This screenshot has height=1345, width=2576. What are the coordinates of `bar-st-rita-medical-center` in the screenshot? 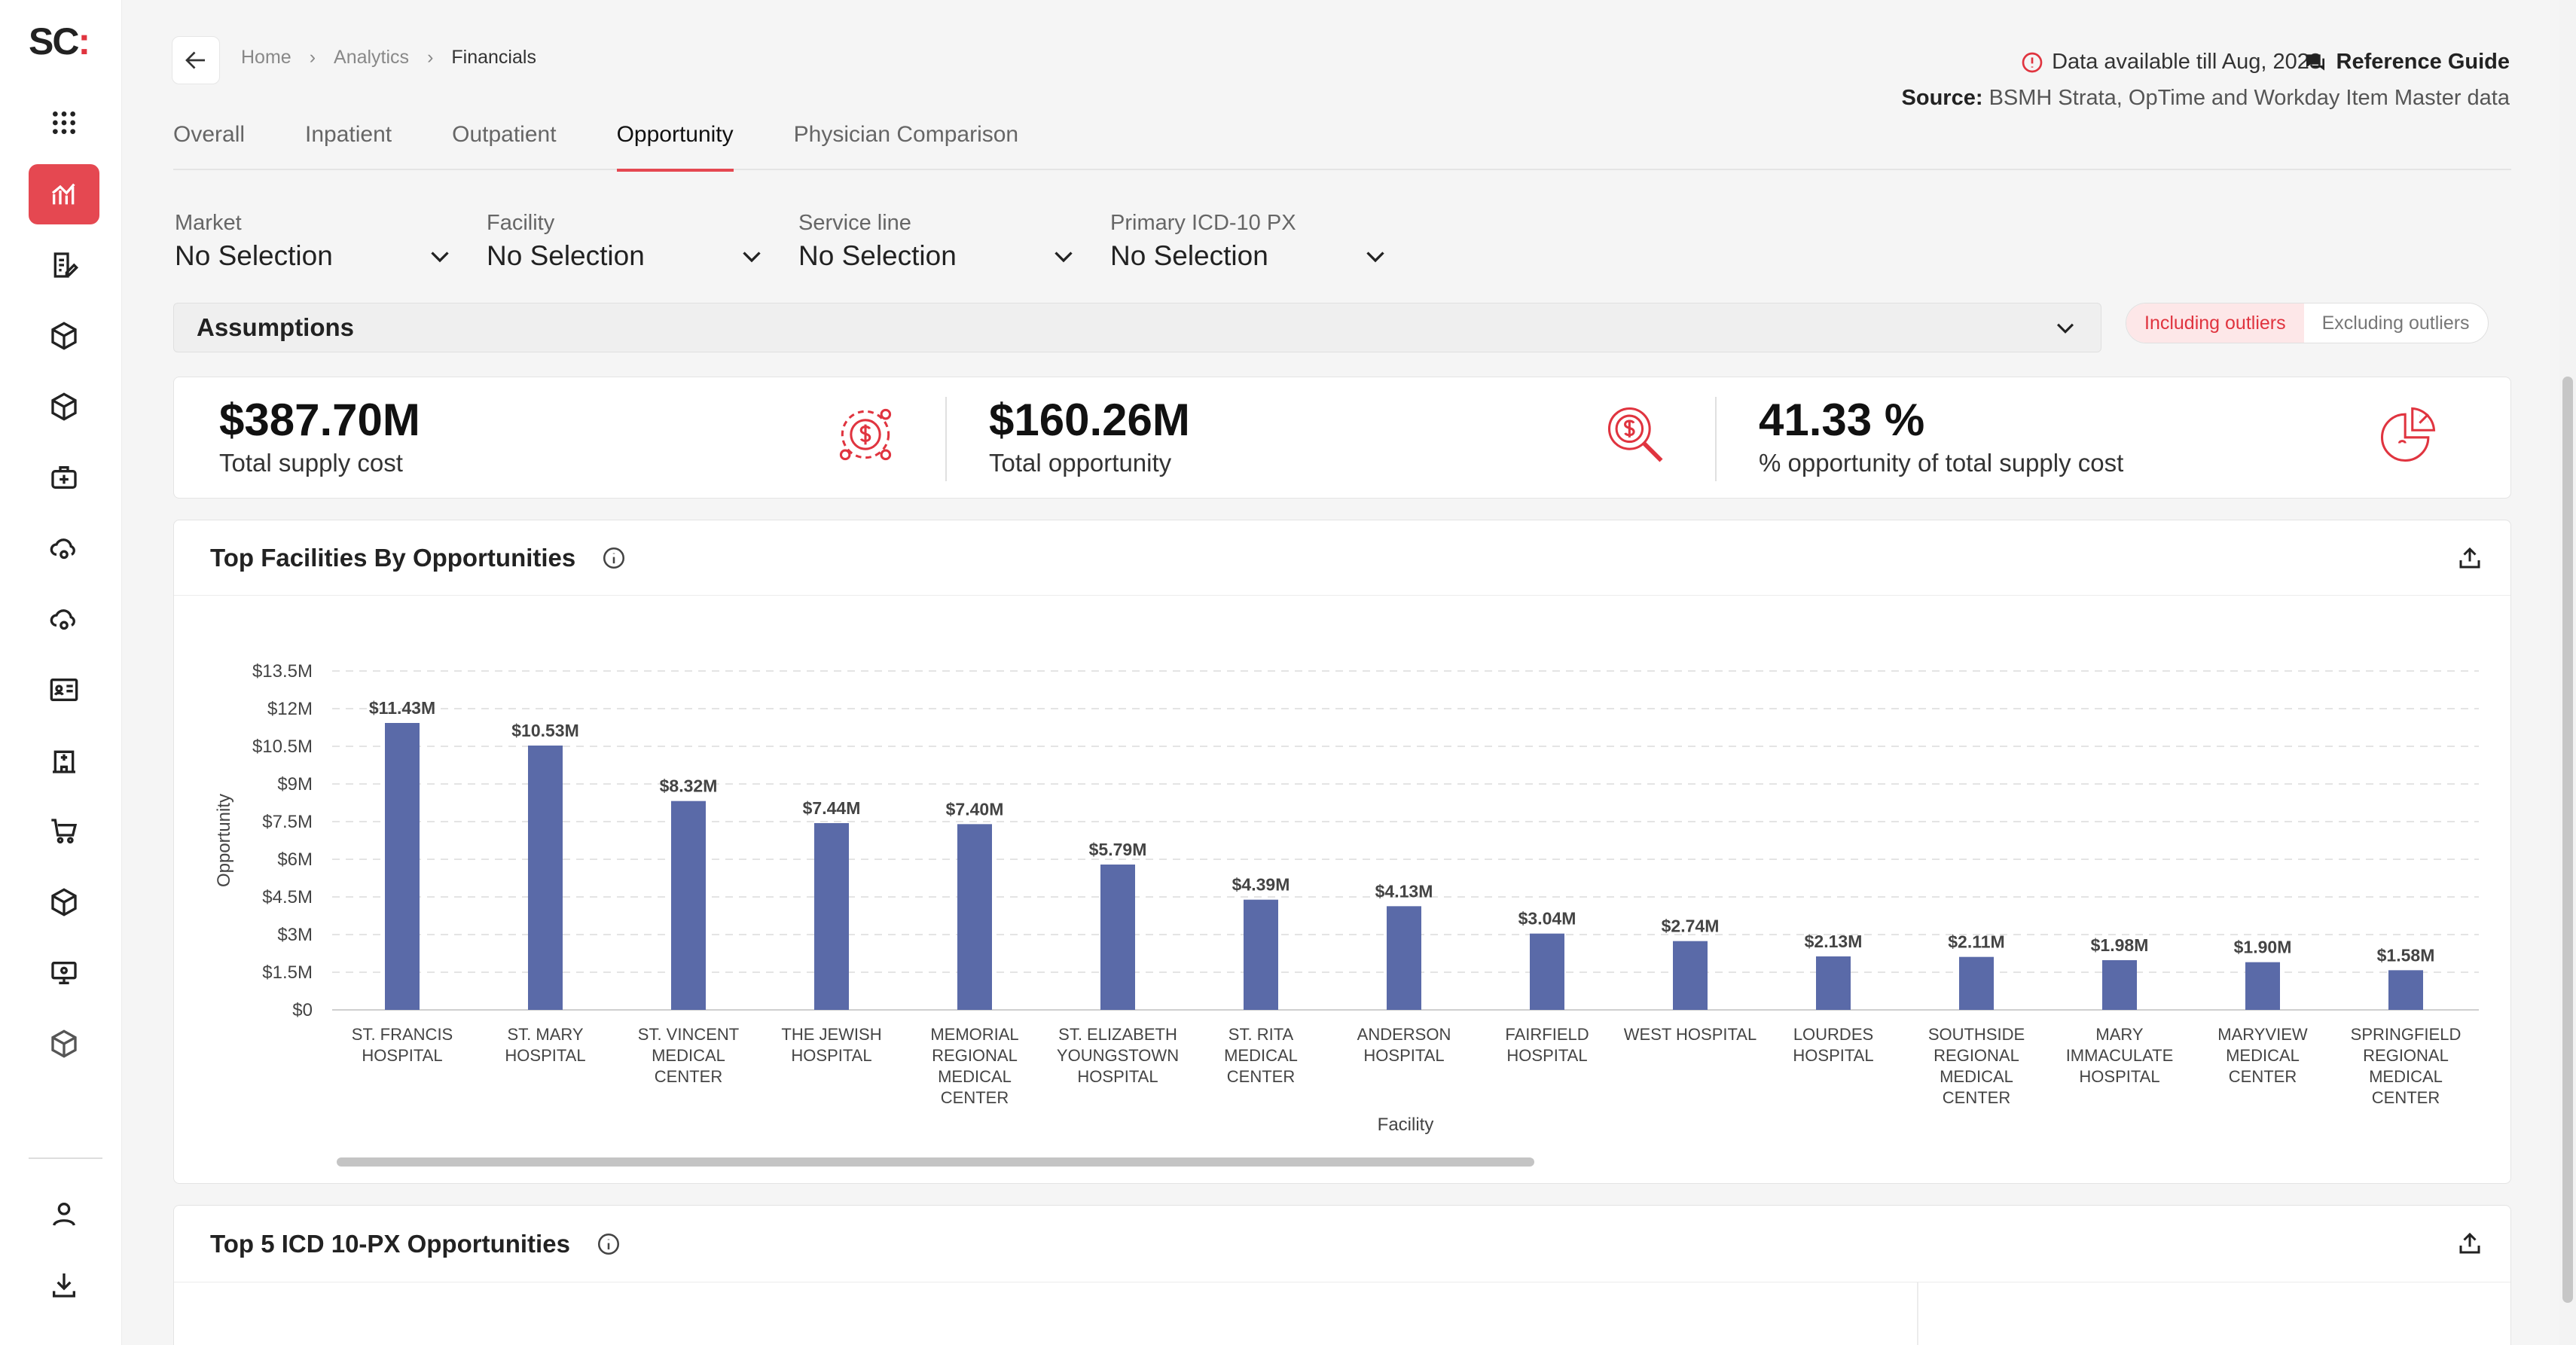 It's located at (1261, 954).